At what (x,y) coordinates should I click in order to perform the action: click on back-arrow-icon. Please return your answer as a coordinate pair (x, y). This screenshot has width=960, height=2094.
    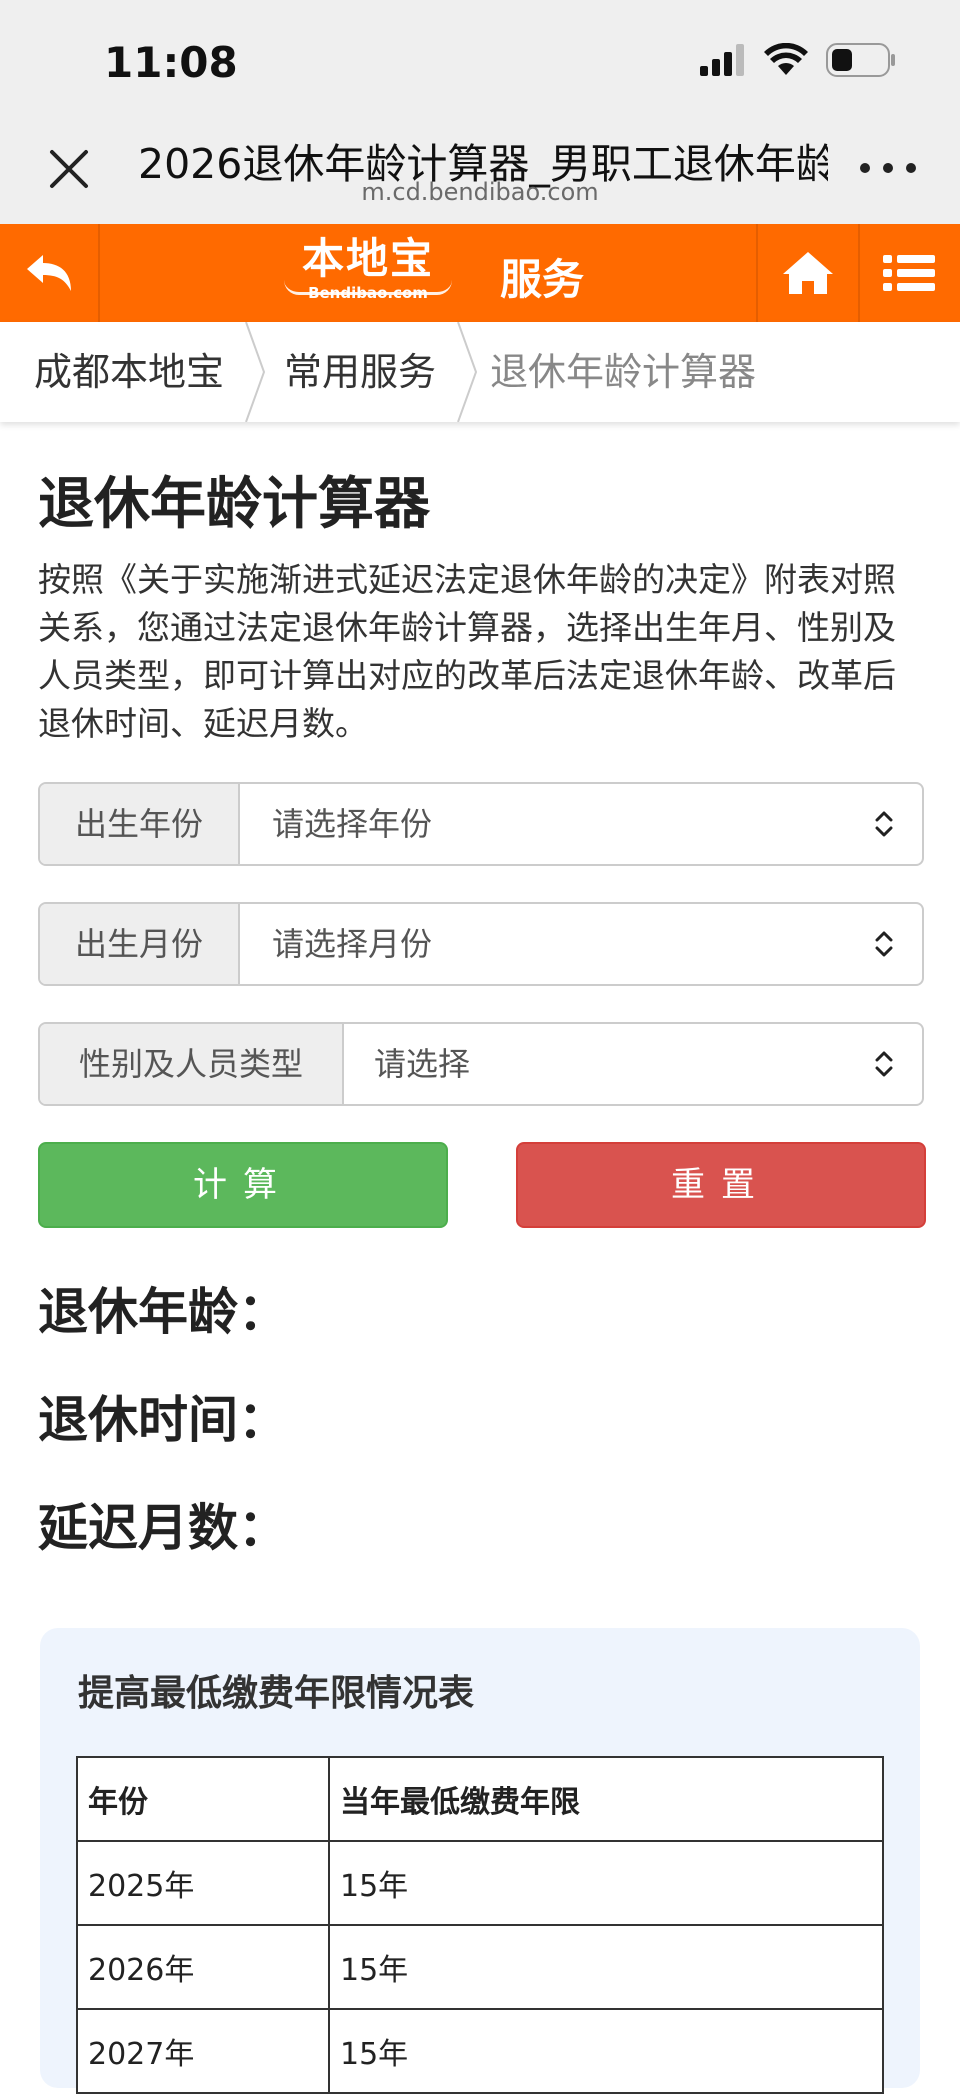
    Looking at the image, I should click on (49, 273).